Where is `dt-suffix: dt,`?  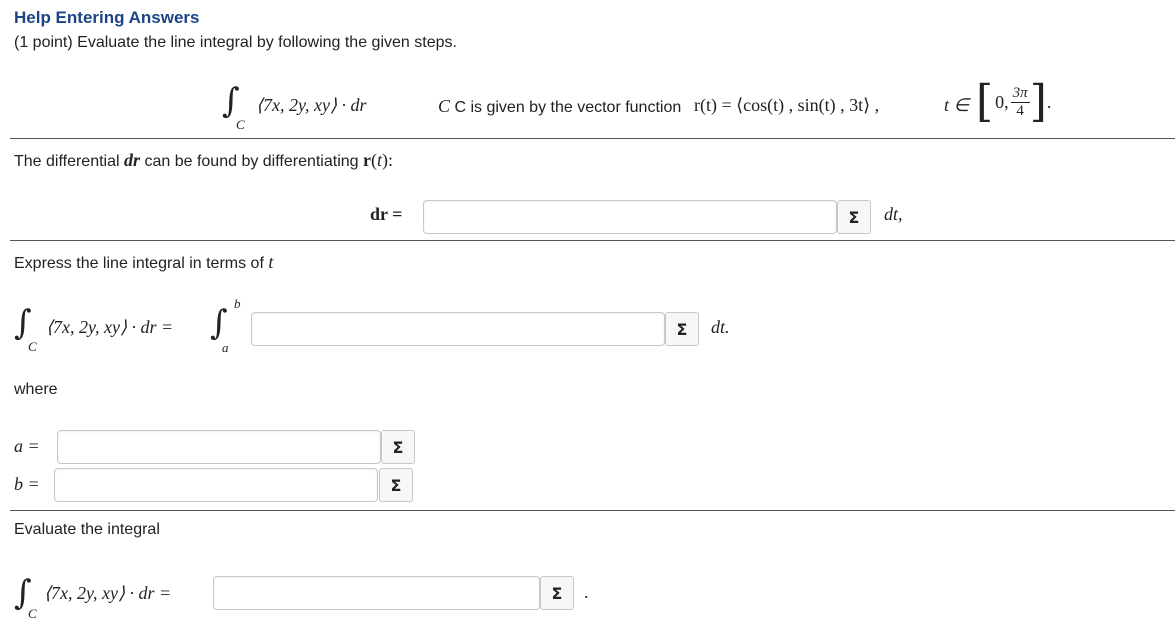
dt-suffix: dt, is located at coordinates (893, 214).